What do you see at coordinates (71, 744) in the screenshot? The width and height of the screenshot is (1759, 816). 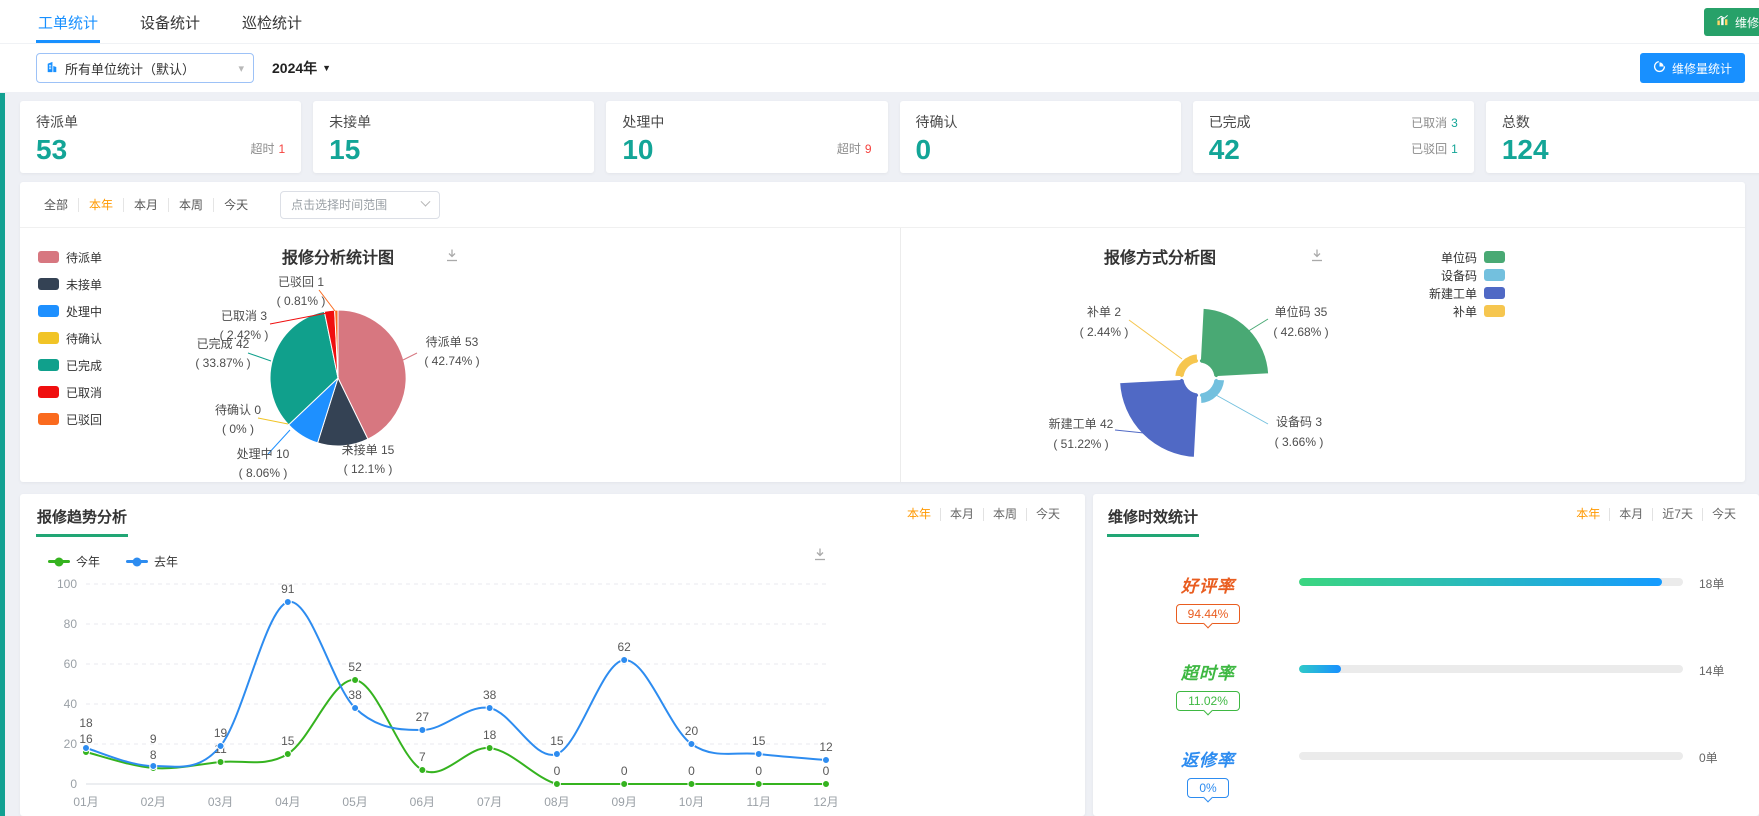 I see `svg-text: 20` at bounding box center [71, 744].